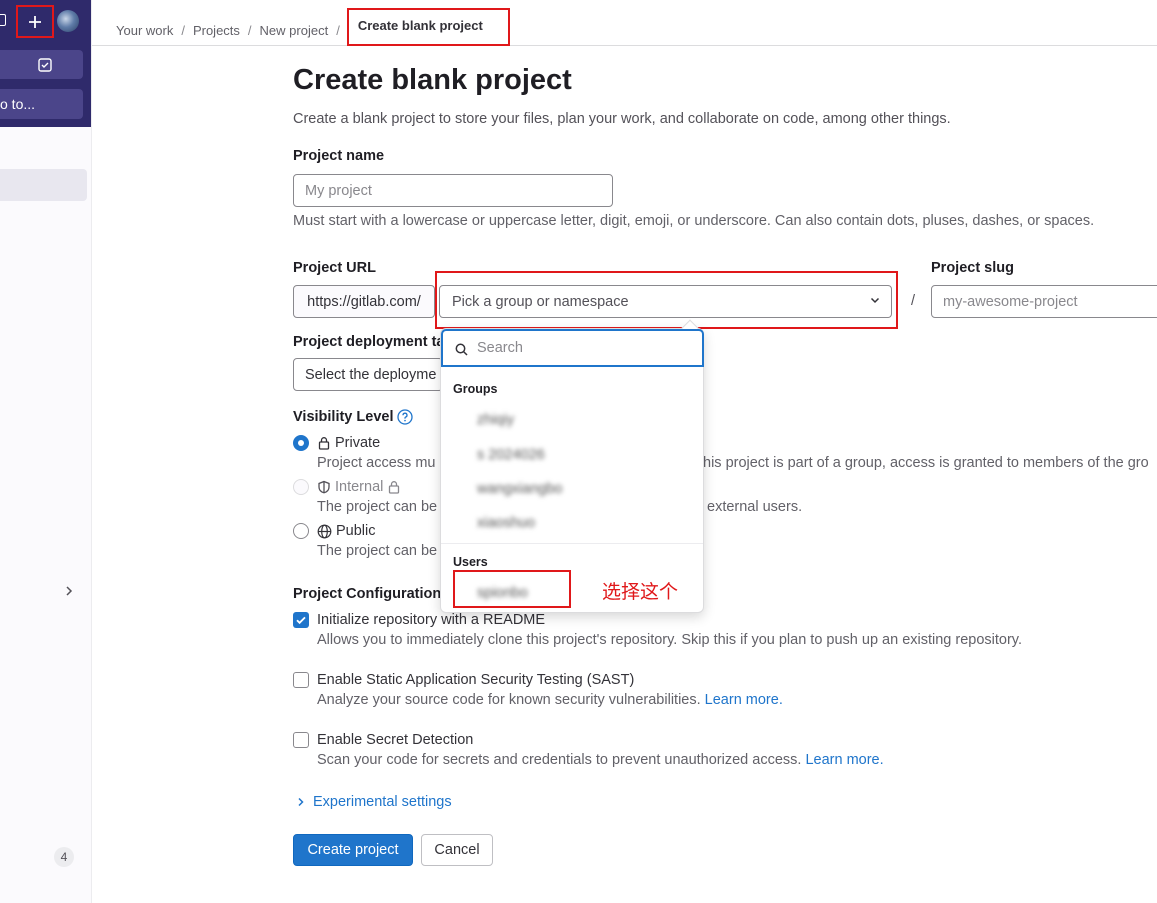 Image resolution: width=1157 pixels, height=903 pixels. I want to click on visibility-private-radio, so click(301, 443).